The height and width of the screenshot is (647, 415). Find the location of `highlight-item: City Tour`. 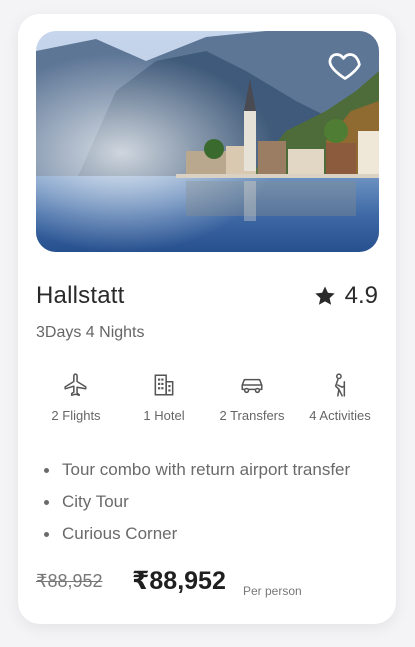

highlight-item: City Tour is located at coordinates (197, 502).